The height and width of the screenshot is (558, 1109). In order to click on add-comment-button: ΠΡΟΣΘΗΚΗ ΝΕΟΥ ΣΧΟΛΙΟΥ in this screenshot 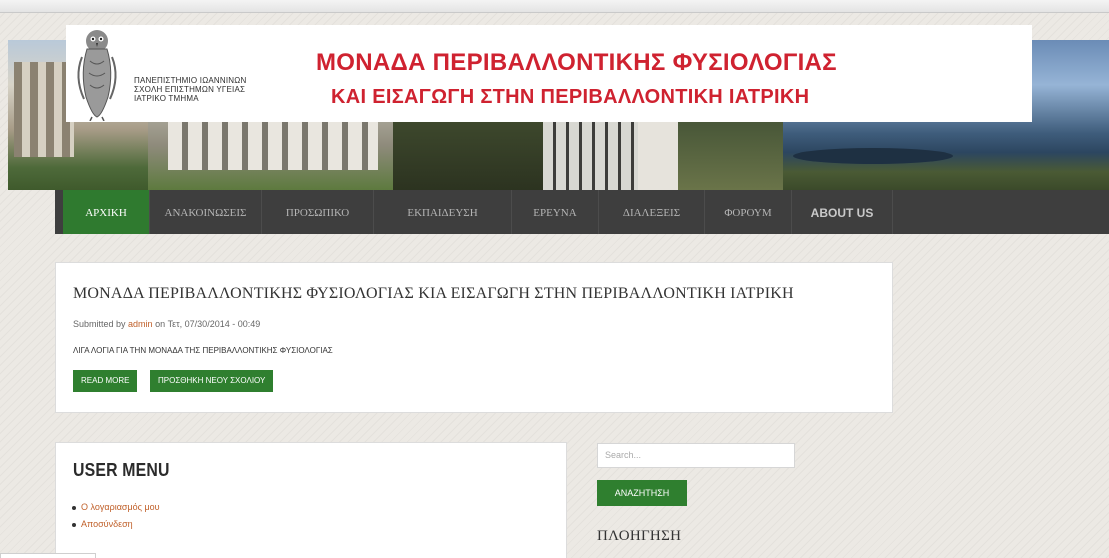, I will do `click(212, 381)`.